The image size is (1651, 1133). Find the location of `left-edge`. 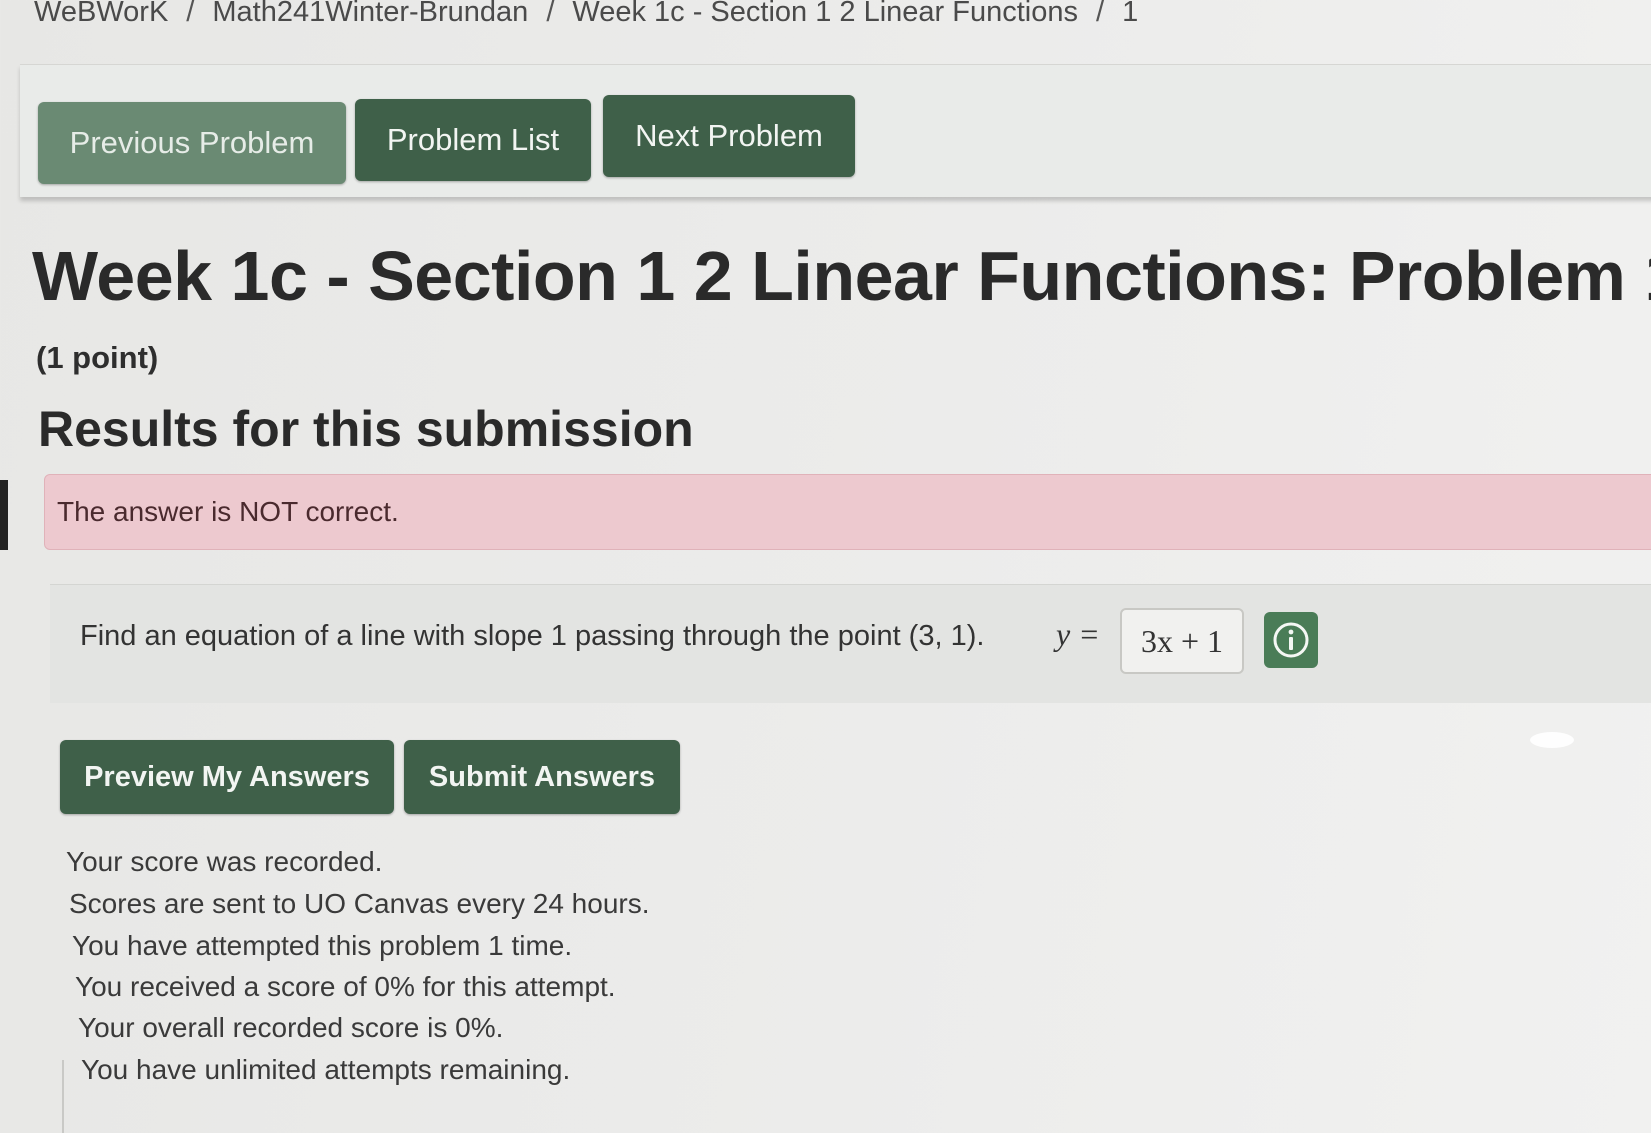

left-edge is located at coordinates (4, 515).